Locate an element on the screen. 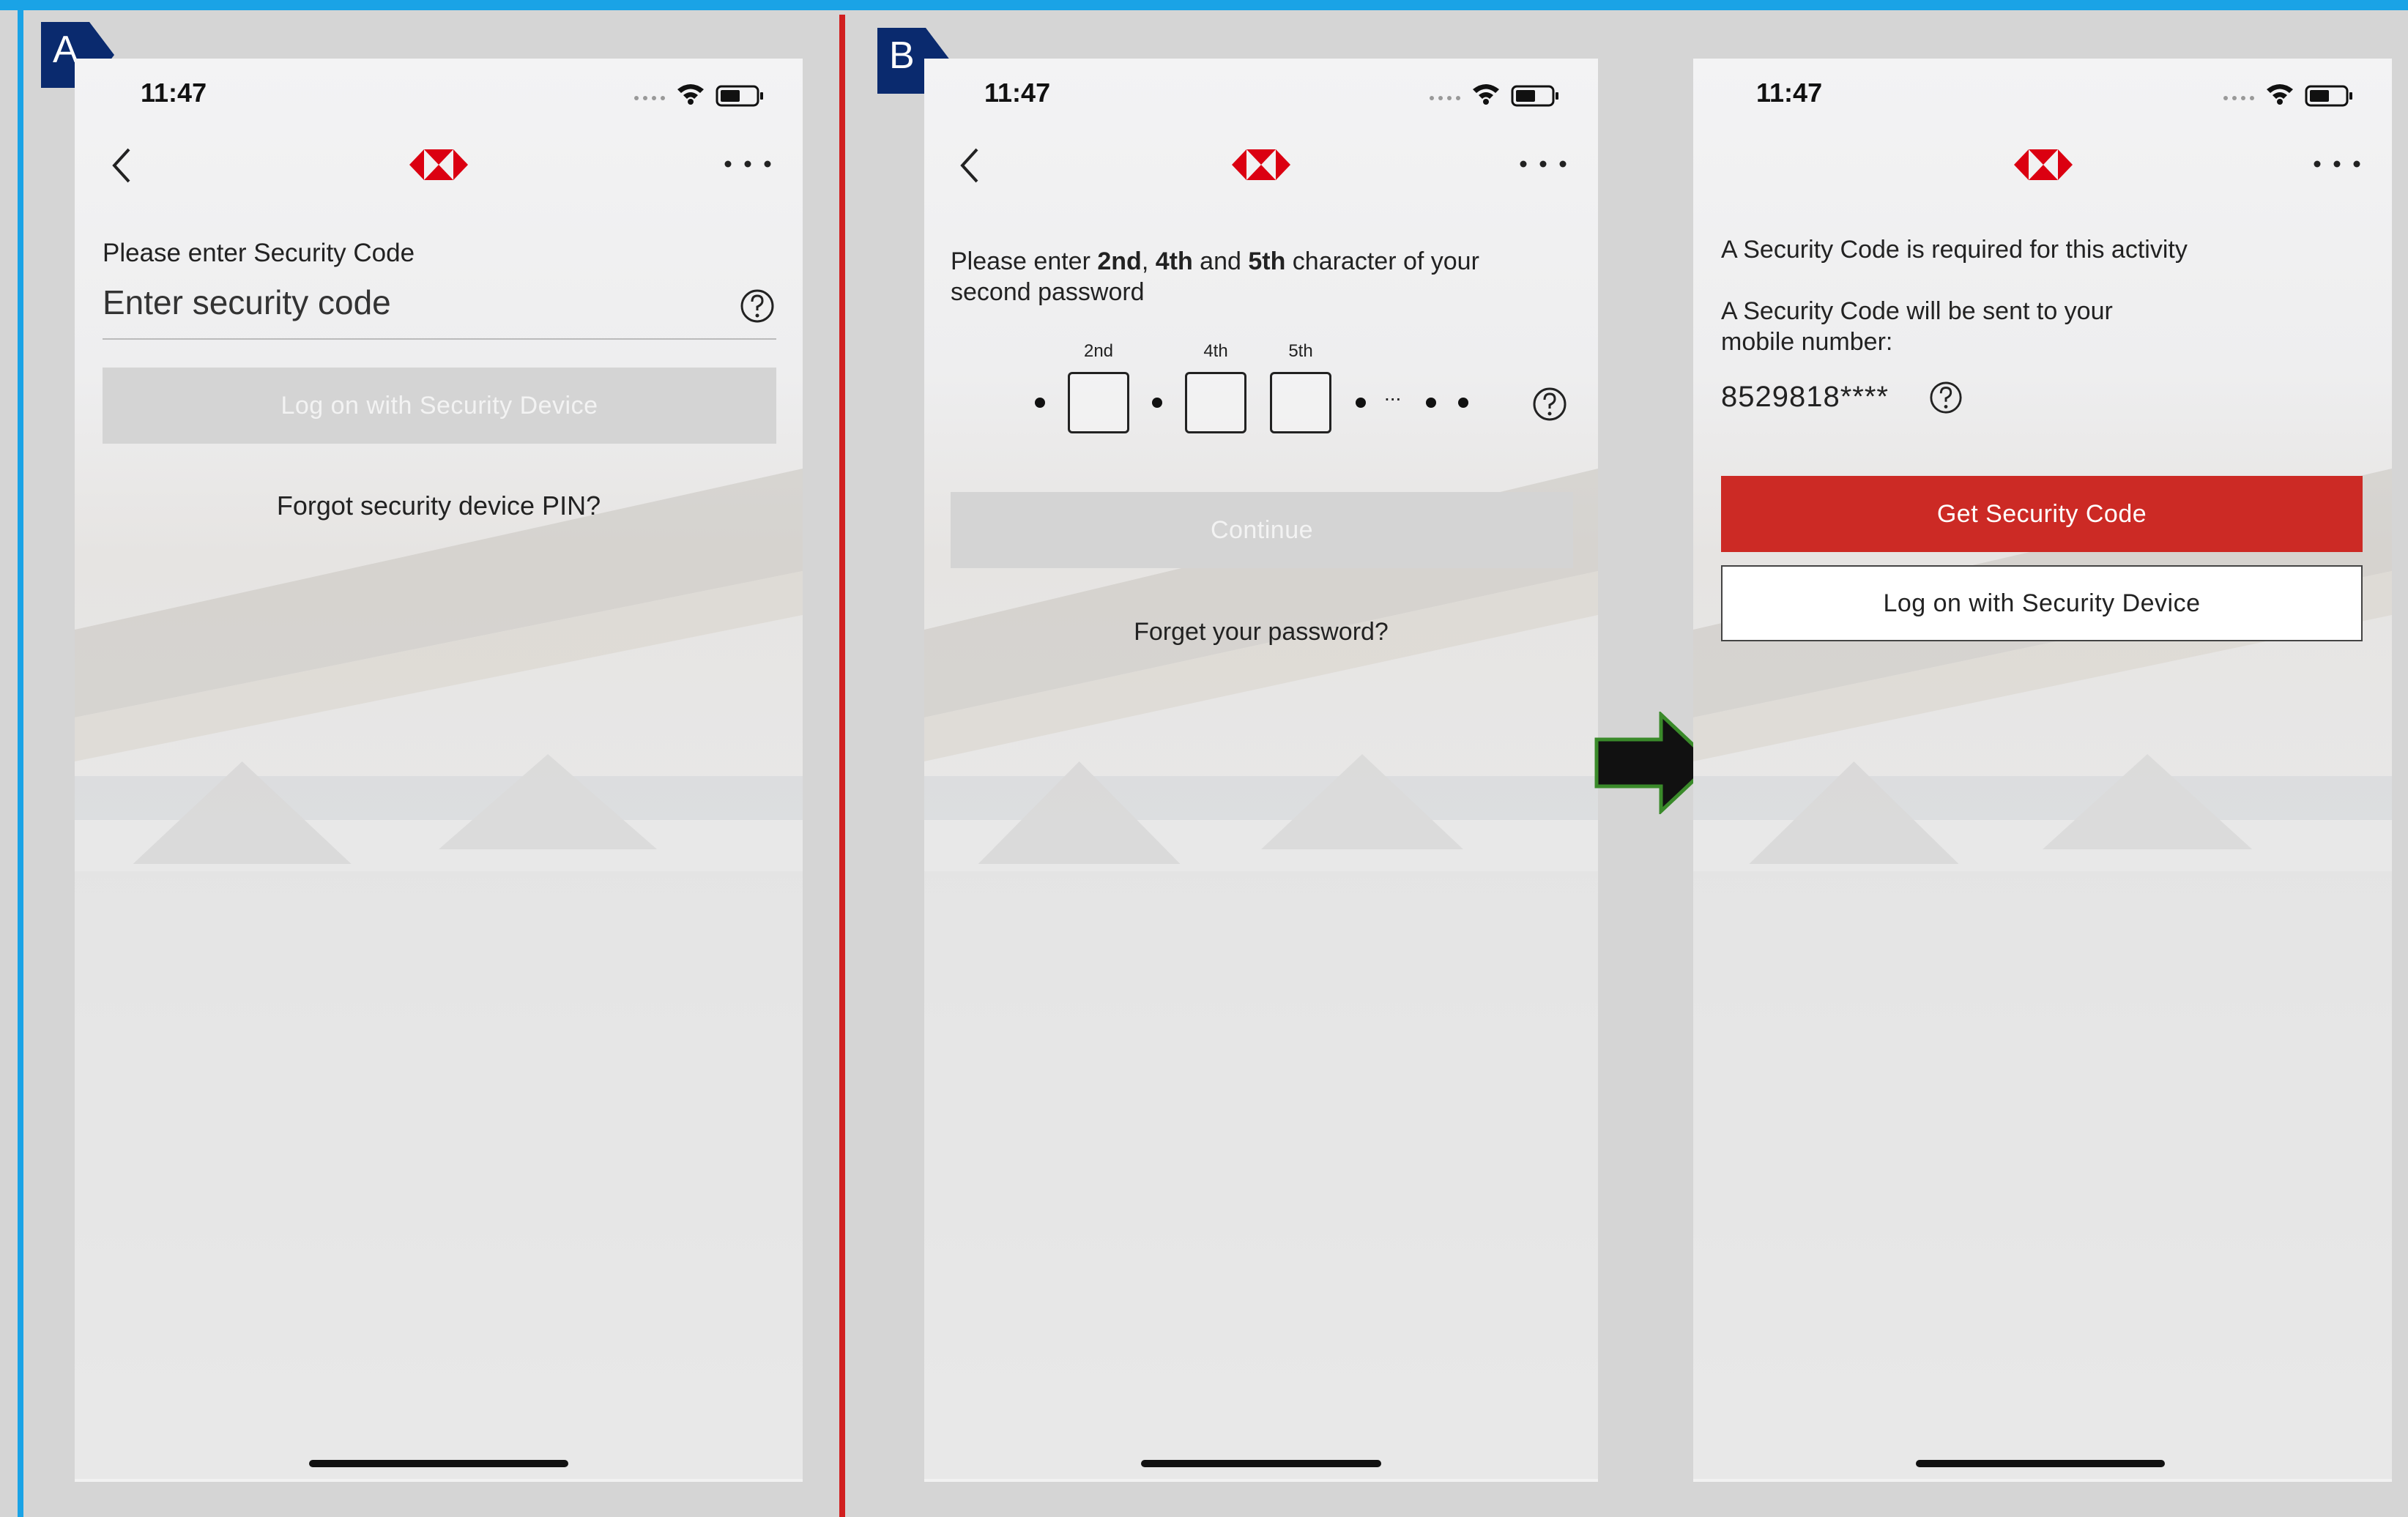 The width and height of the screenshot is (2408, 1517). masked-mobile-number: 8529818**** is located at coordinates (1805, 397).